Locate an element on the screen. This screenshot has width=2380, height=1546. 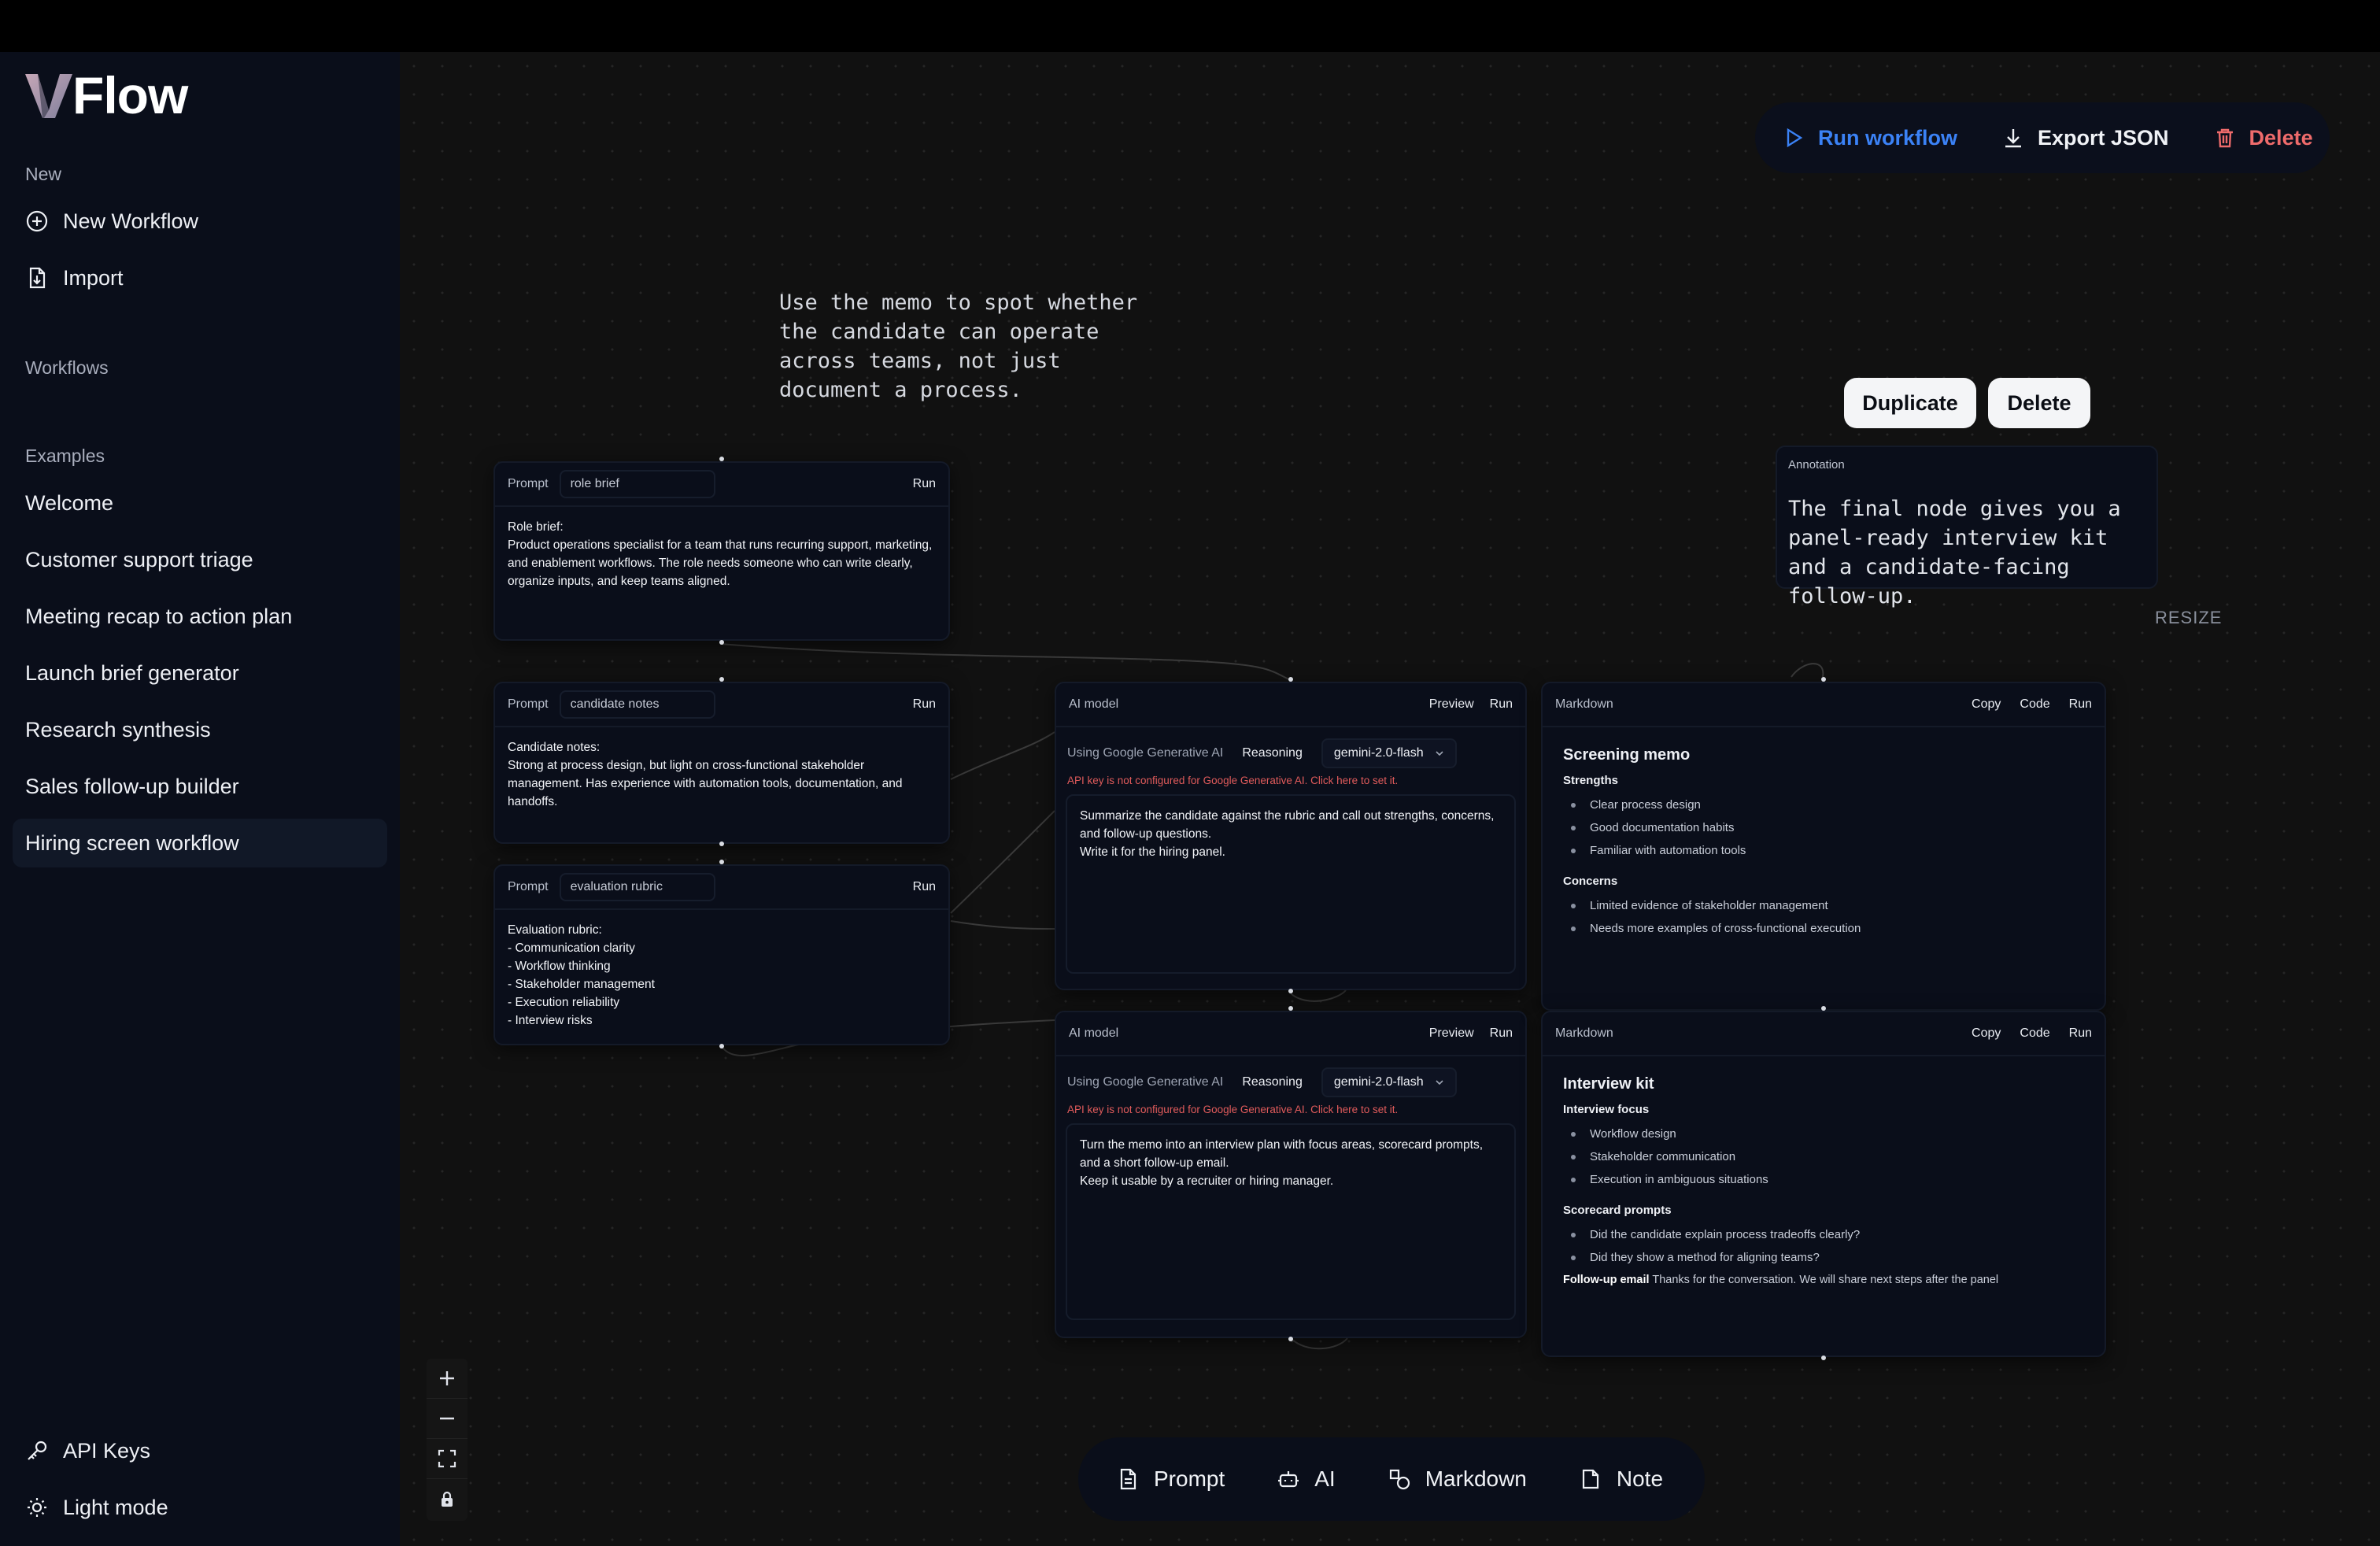
add-ai-button: AI is located at coordinates (1306, 1479).